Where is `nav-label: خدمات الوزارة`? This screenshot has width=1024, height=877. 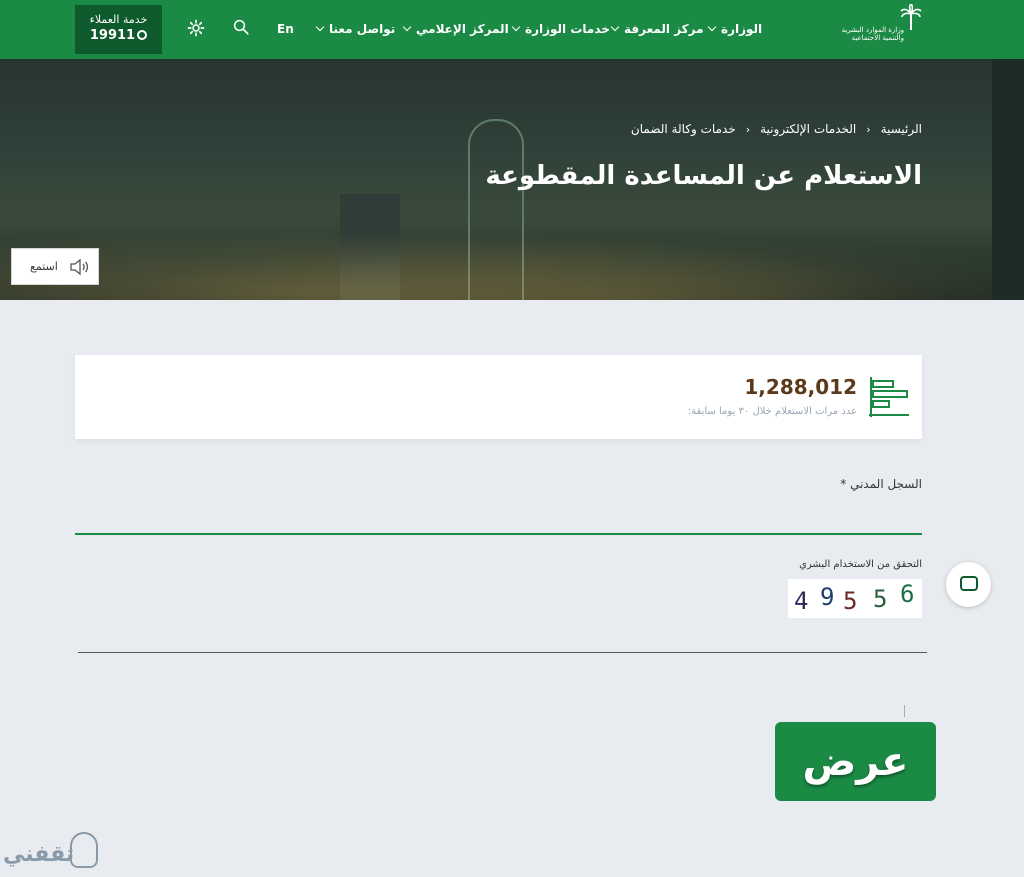 nav-label: خدمات الوزارة is located at coordinates (567, 29).